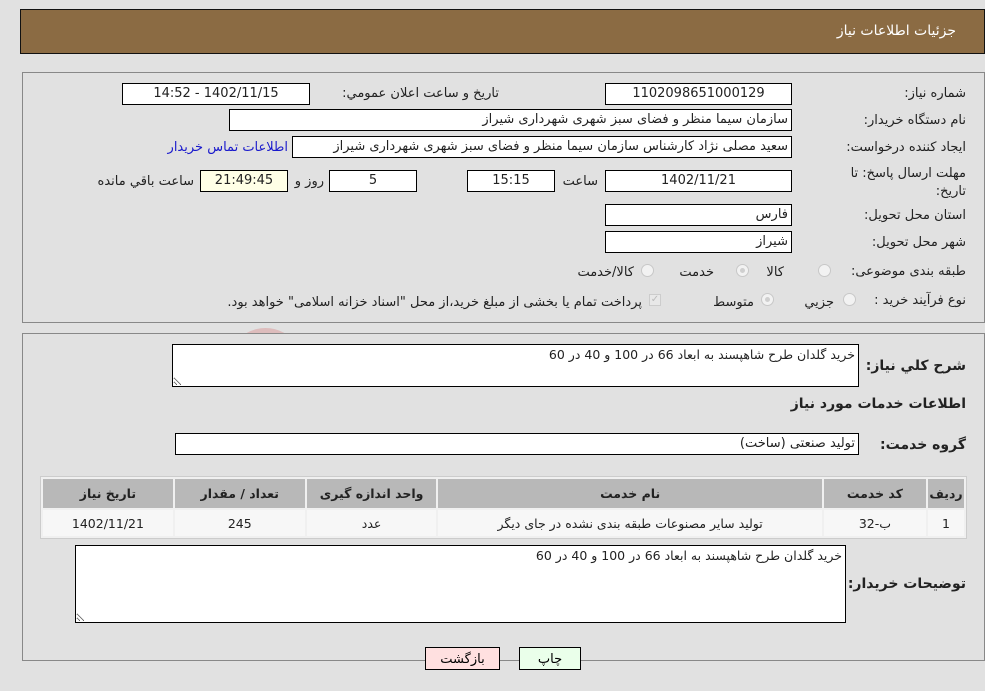 The image size is (985, 691). What do you see at coordinates (239, 523) in the screenshot?
I see `cell-quantity: 245` at bounding box center [239, 523].